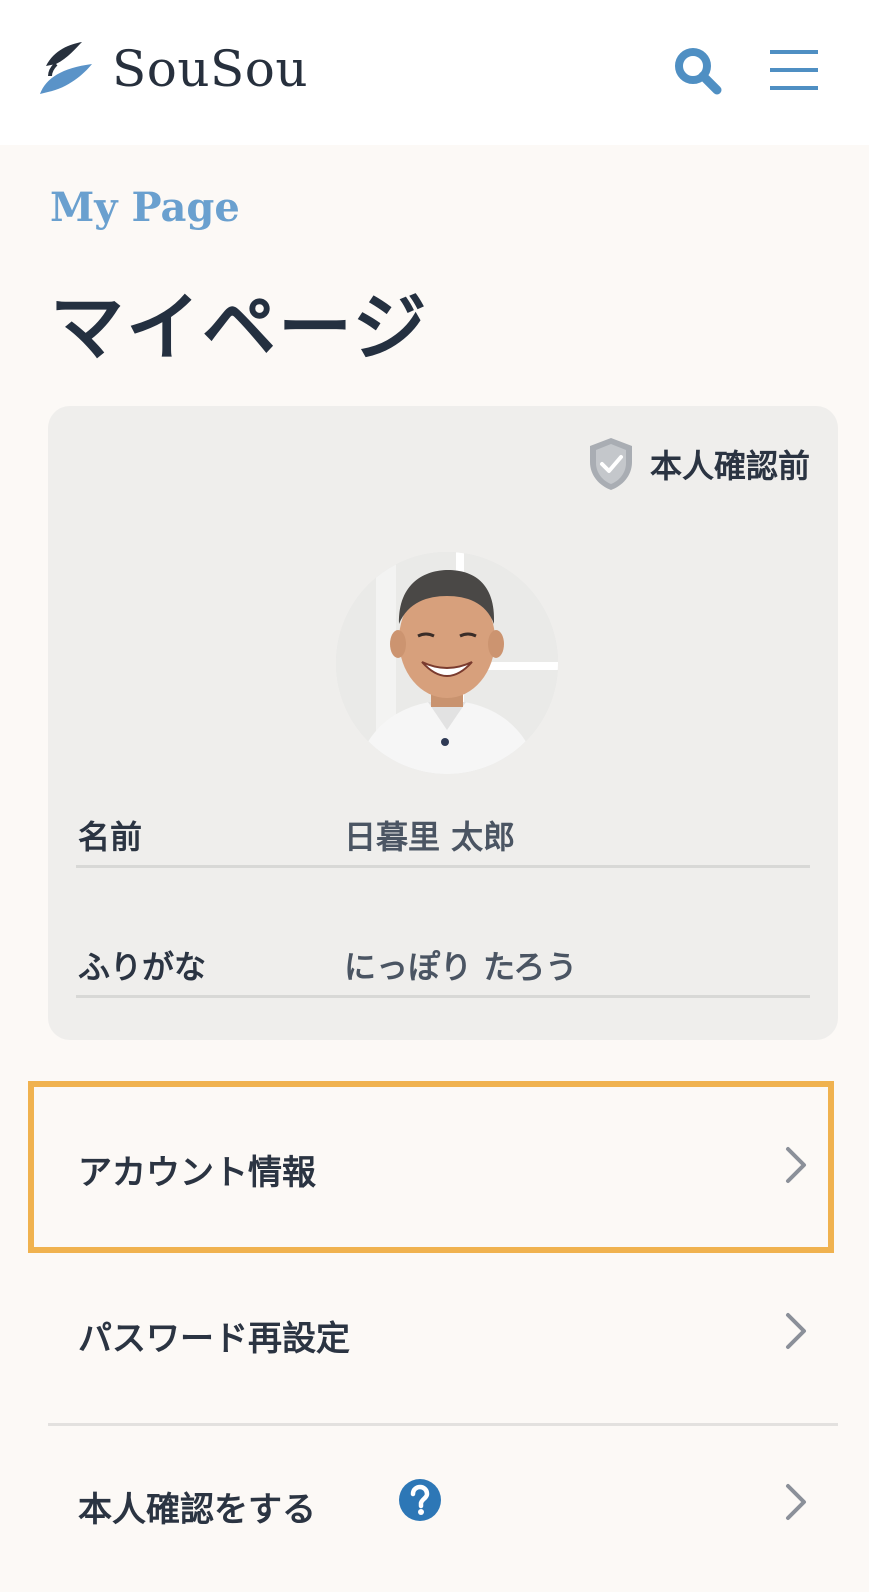 This screenshot has width=869, height=1592. Describe the element at coordinates (210, 69) in the screenshot. I see `brand-name: SouSou` at that location.